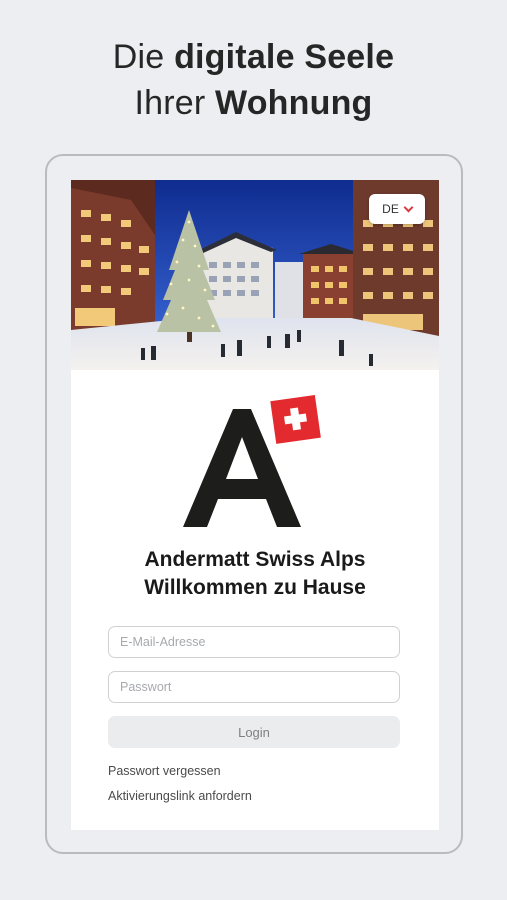  I want to click on headline-line-2: Ihrer Wohnung, so click(253, 103).